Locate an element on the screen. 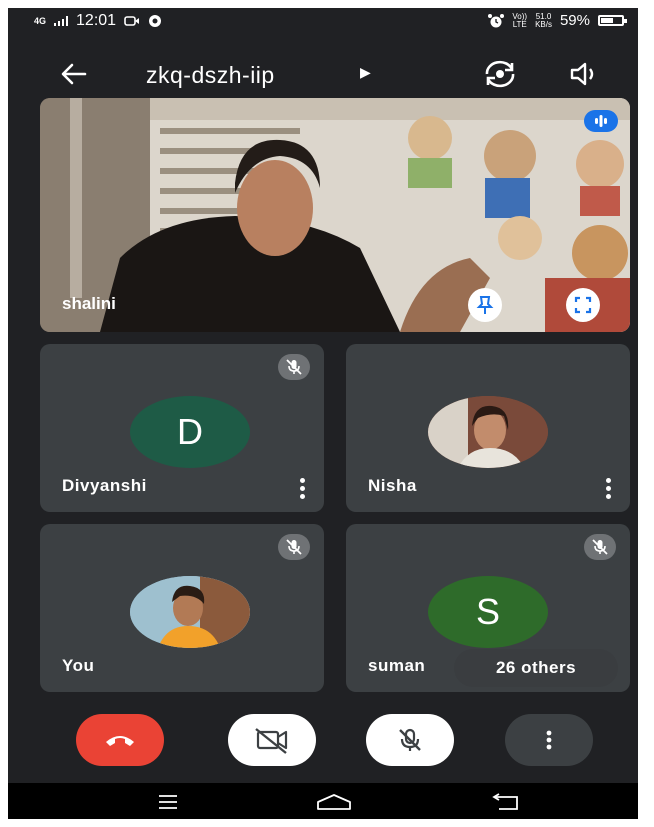  participant-tile: You is located at coordinates (182, 608).